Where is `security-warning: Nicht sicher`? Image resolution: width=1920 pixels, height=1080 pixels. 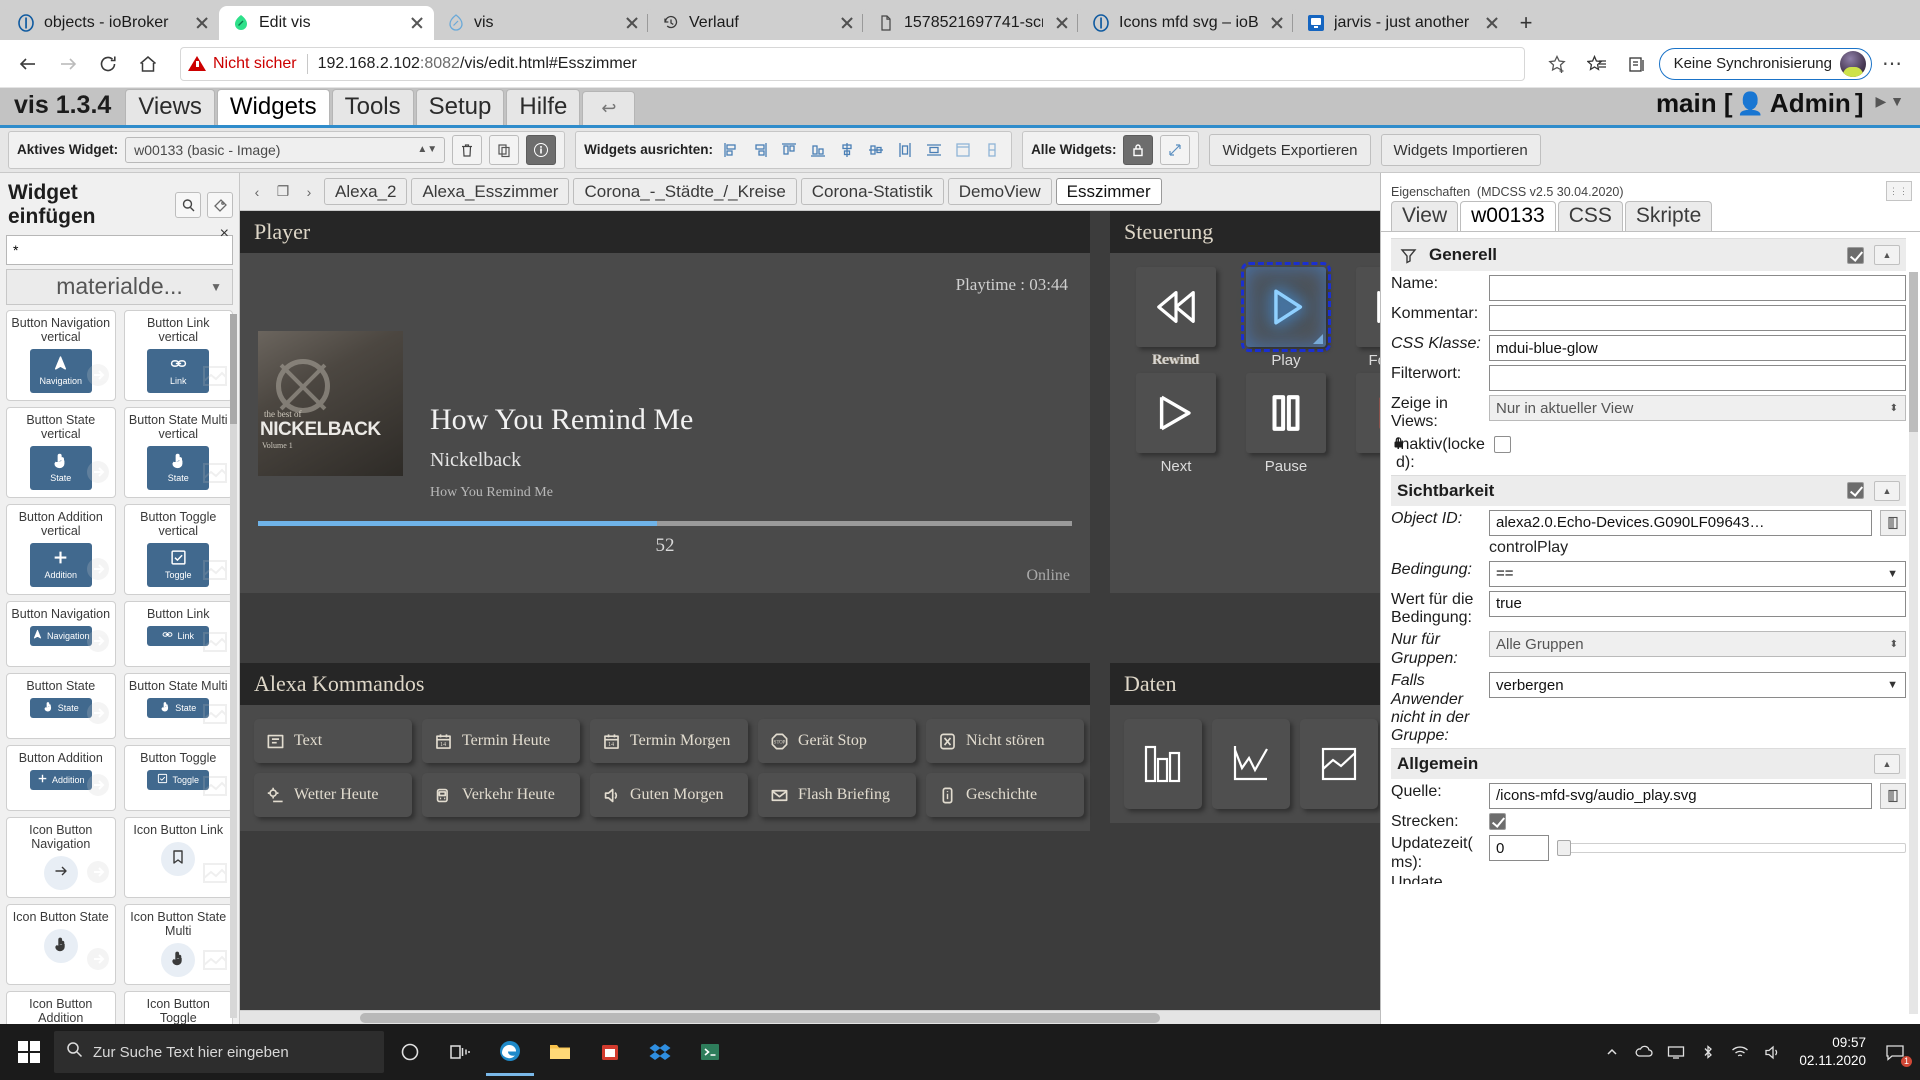 security-warning: Nicht sicher is located at coordinates (247, 64).